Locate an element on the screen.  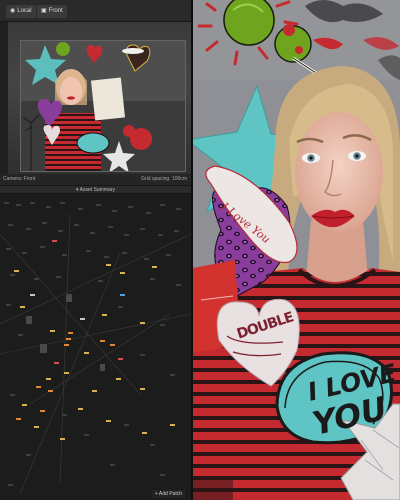
front-label: Front is located at coordinates (55, 11).